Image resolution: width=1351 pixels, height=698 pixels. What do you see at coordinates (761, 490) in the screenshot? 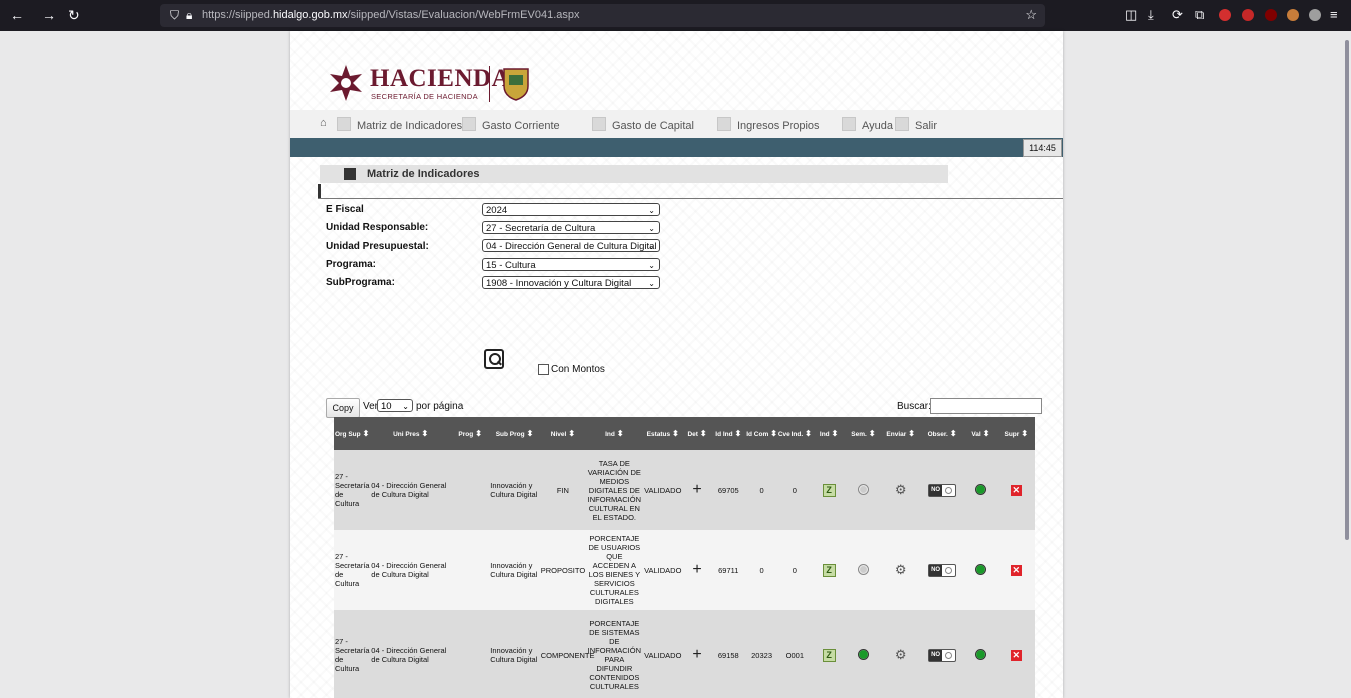
I see `cell-id-com: 0` at bounding box center [761, 490].